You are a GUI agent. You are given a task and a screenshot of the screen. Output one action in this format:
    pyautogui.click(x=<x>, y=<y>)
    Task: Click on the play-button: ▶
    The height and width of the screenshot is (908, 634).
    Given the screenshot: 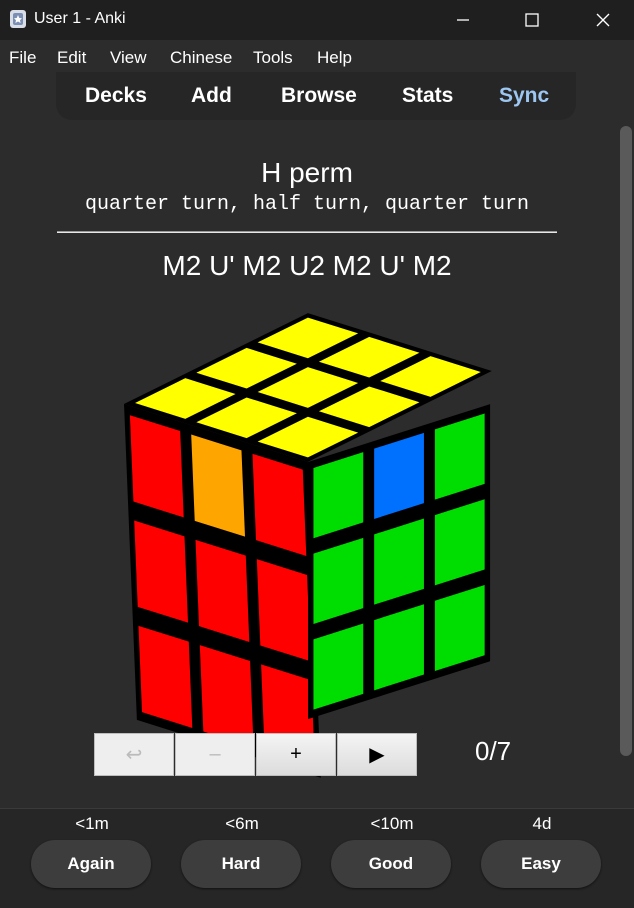 What is the action you would take?
    pyautogui.click(x=377, y=754)
    